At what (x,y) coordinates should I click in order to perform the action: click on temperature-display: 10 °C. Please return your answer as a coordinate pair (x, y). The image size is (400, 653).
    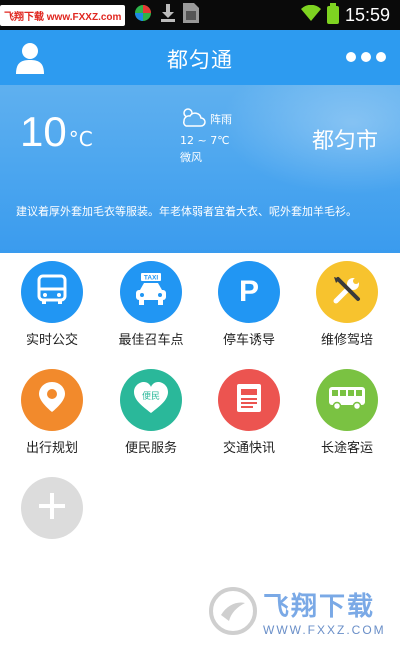
    Looking at the image, I should click on (56, 132).